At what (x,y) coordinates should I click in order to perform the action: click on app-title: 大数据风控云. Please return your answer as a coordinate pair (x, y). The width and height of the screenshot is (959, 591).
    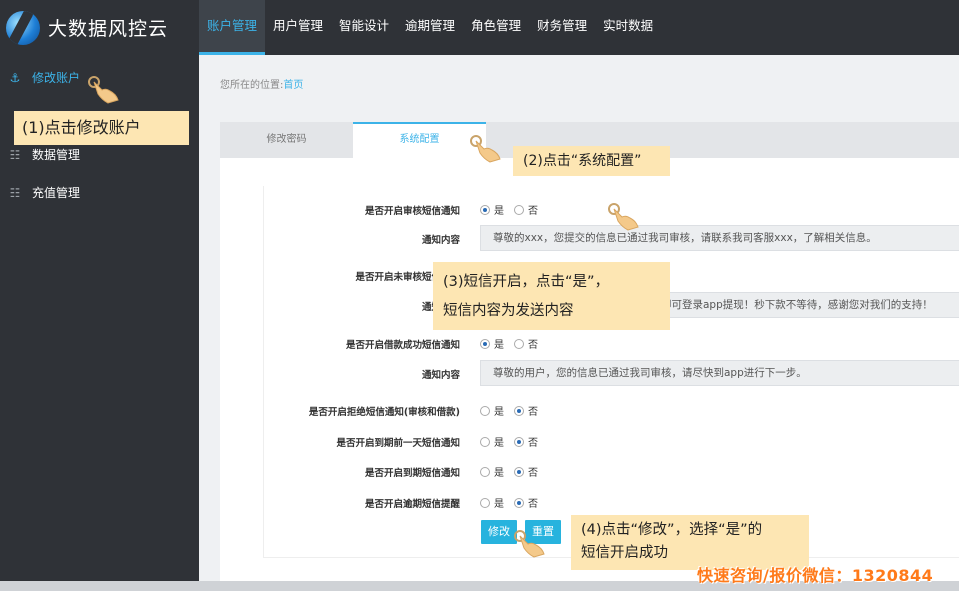
    Looking at the image, I should click on (108, 29).